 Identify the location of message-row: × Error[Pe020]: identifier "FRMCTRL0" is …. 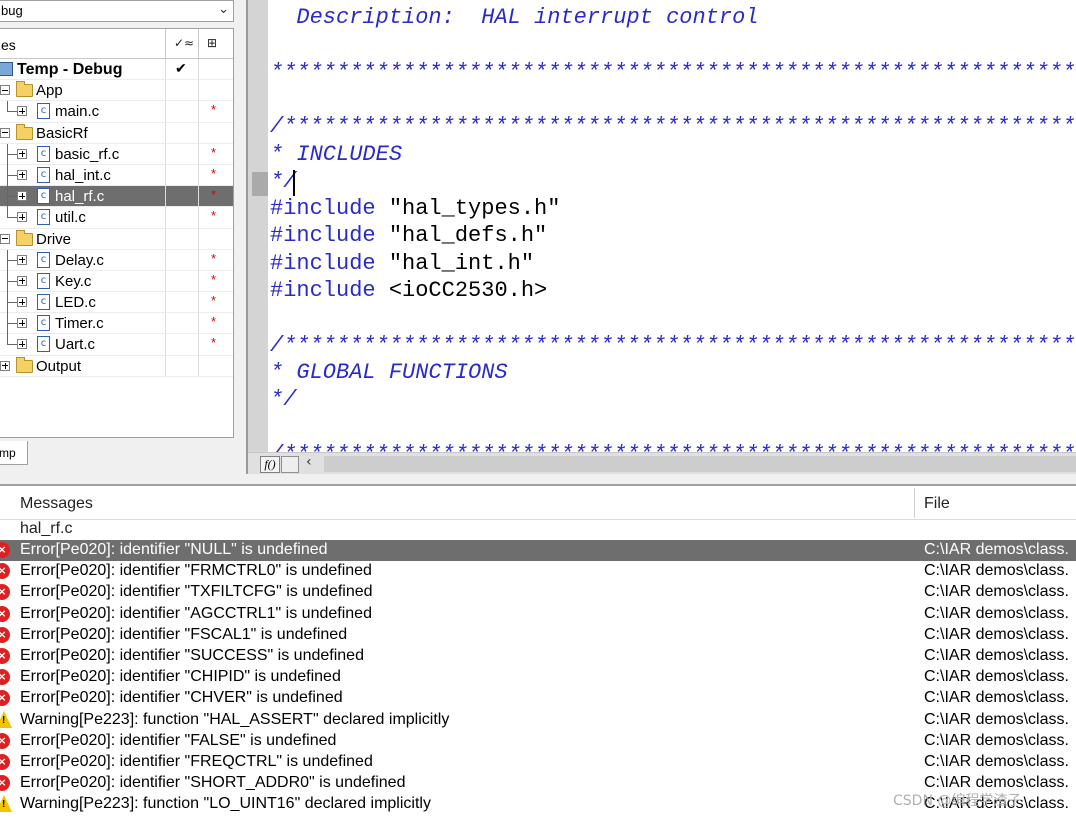
(538, 571).